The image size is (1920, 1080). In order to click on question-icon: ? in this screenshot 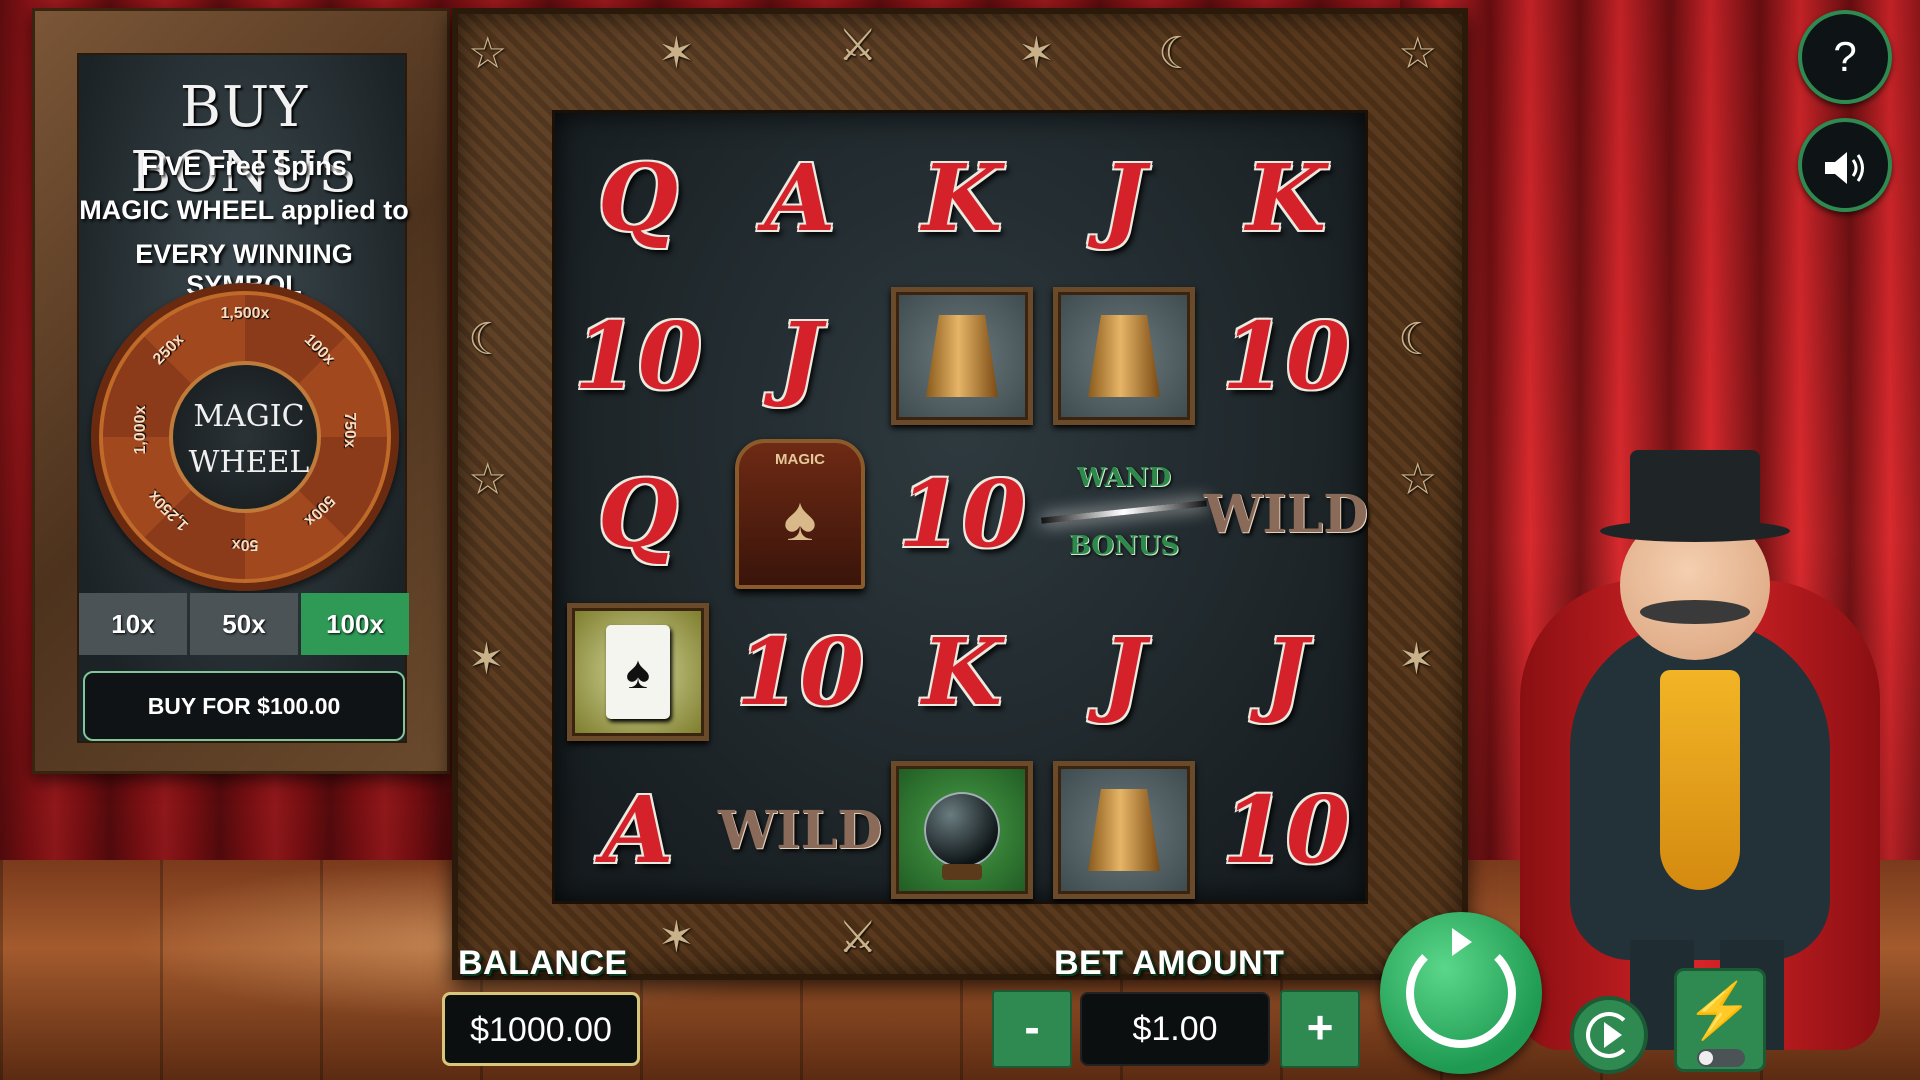, I will do `click(1845, 56)`.